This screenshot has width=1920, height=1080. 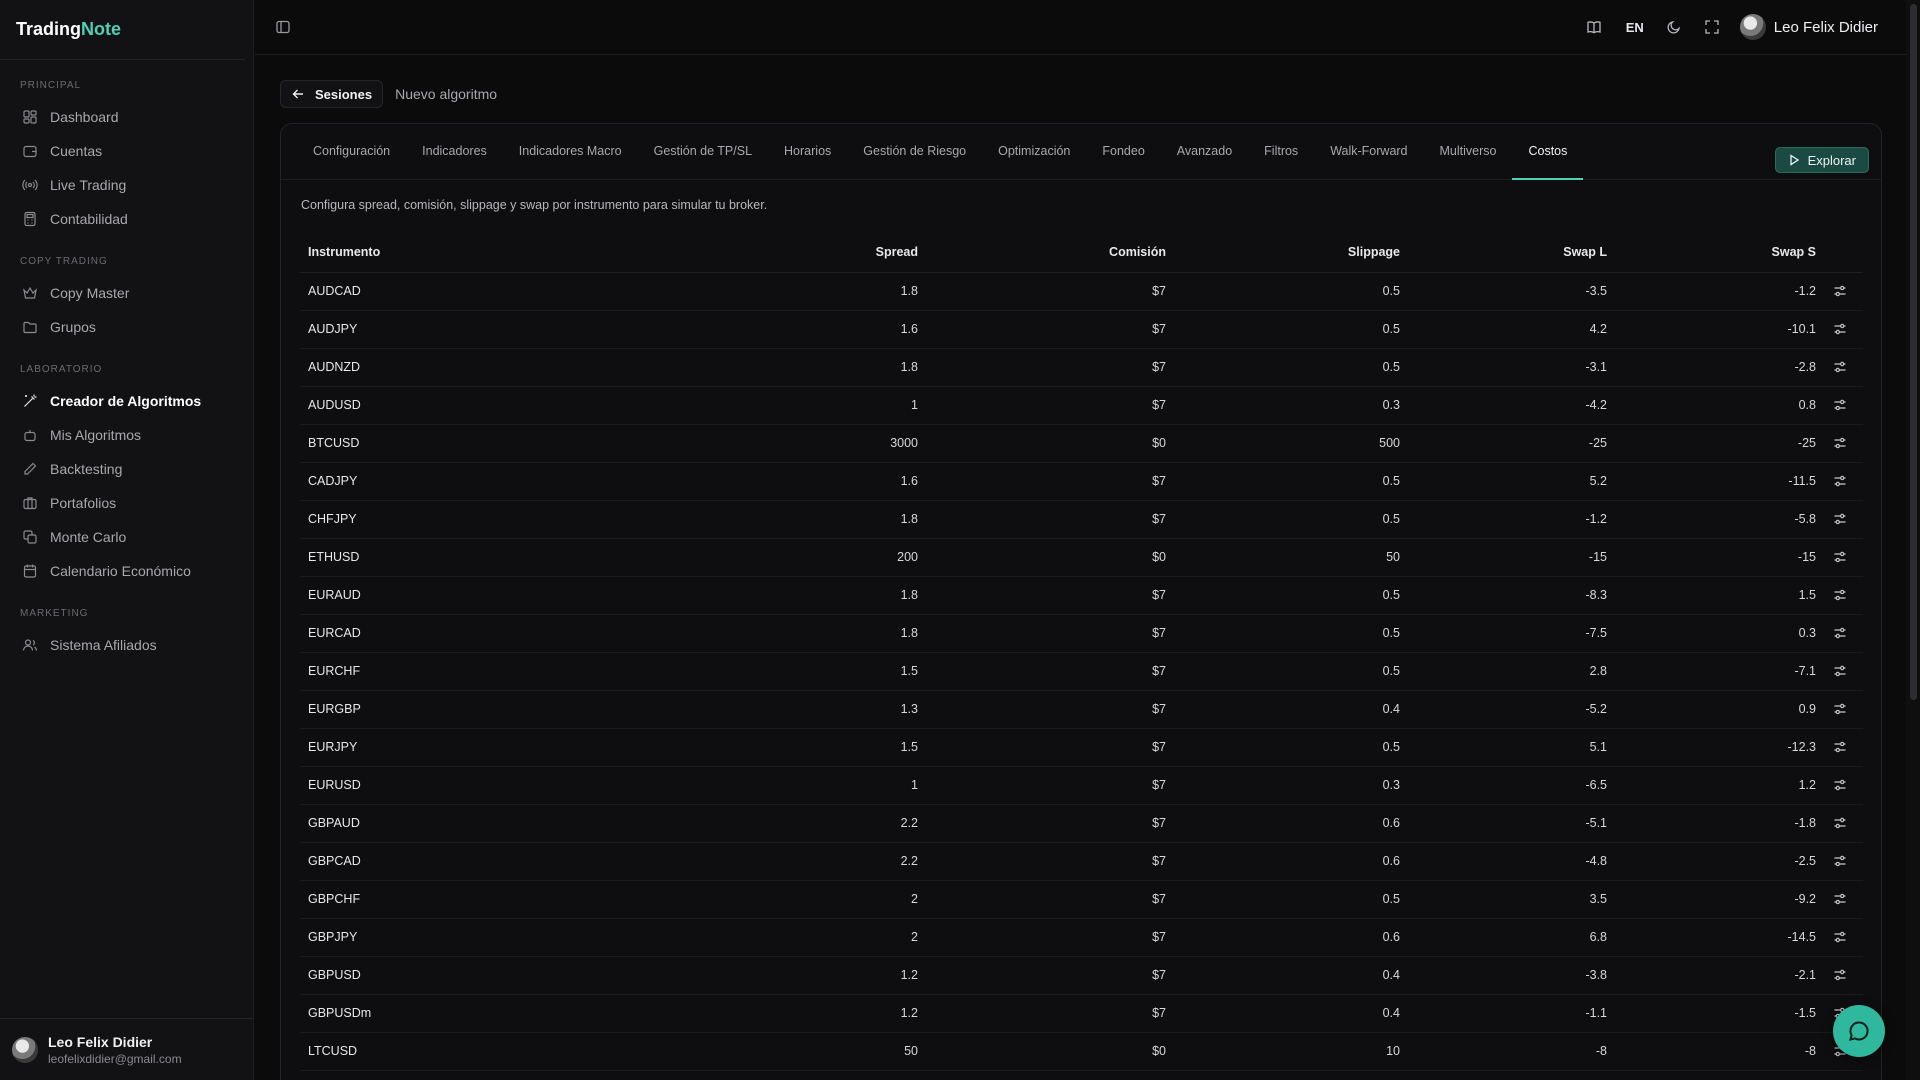 I want to click on tab-costos: Costos, so click(x=1548, y=151).